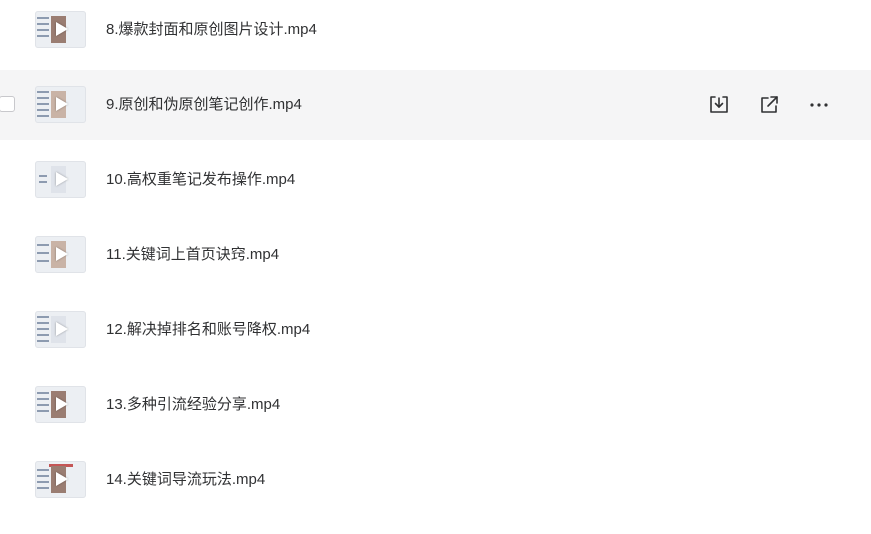  I want to click on download-icon, so click(719, 105).